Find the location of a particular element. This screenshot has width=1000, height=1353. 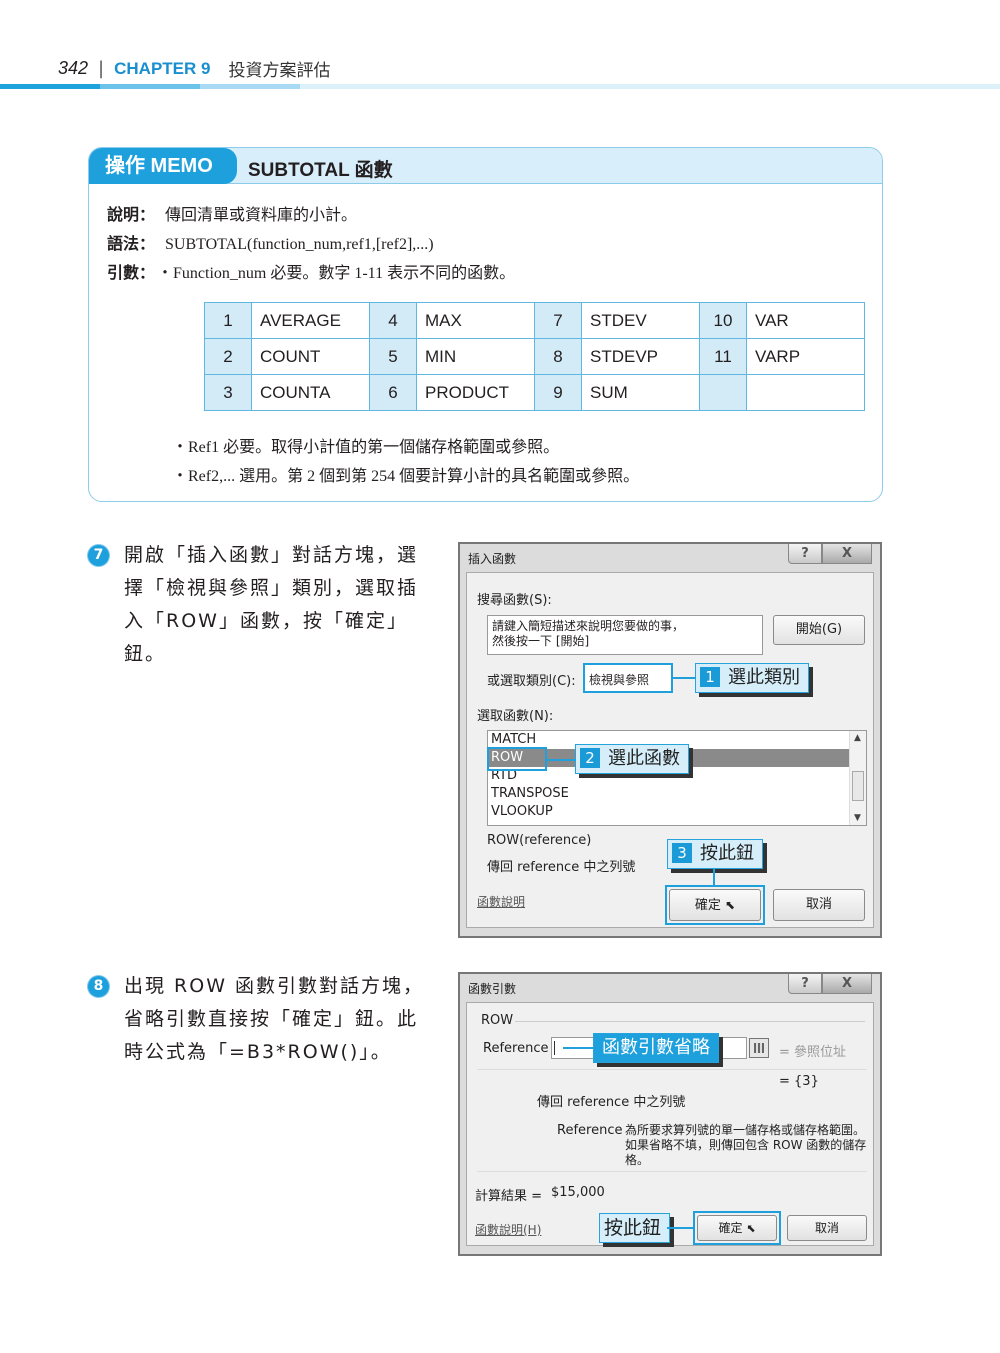

callout-argument-omitted: 函數引數省略 is located at coordinates (656, 1048).